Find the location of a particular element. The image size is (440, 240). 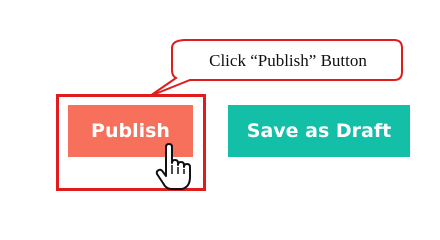

hand-pointer-icon is located at coordinates (173, 166).